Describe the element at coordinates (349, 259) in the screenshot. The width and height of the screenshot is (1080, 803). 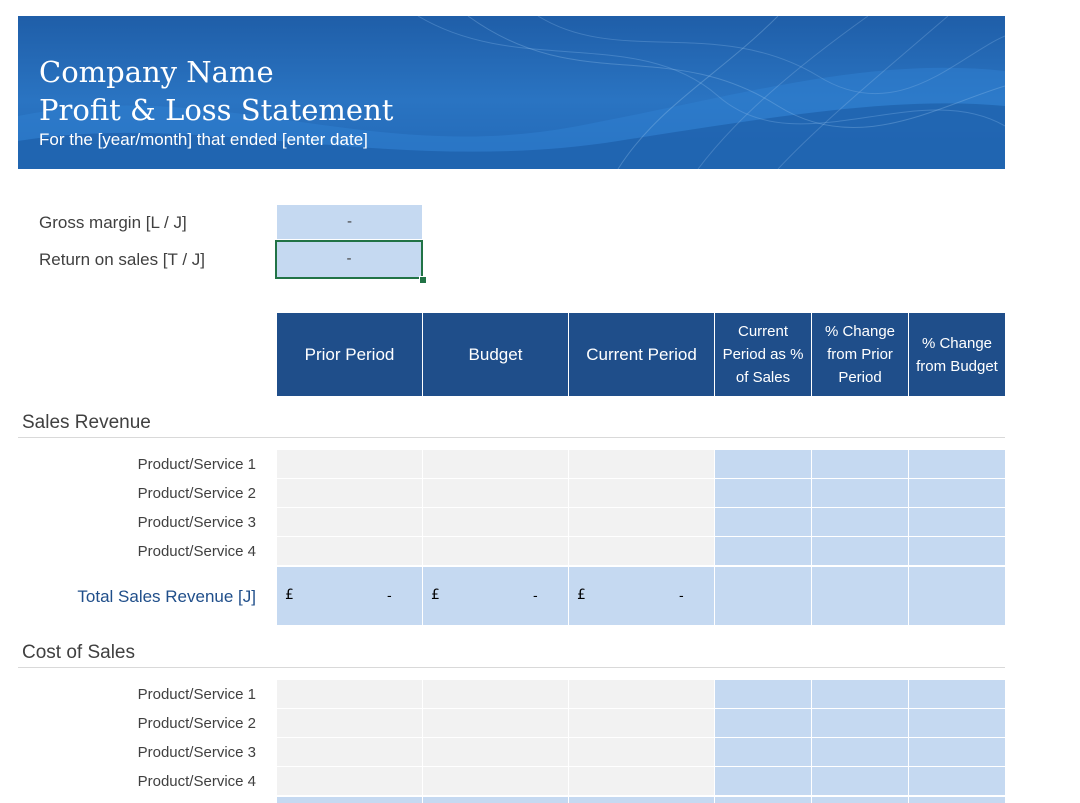
I see `return-on-sales-cell: -` at that location.